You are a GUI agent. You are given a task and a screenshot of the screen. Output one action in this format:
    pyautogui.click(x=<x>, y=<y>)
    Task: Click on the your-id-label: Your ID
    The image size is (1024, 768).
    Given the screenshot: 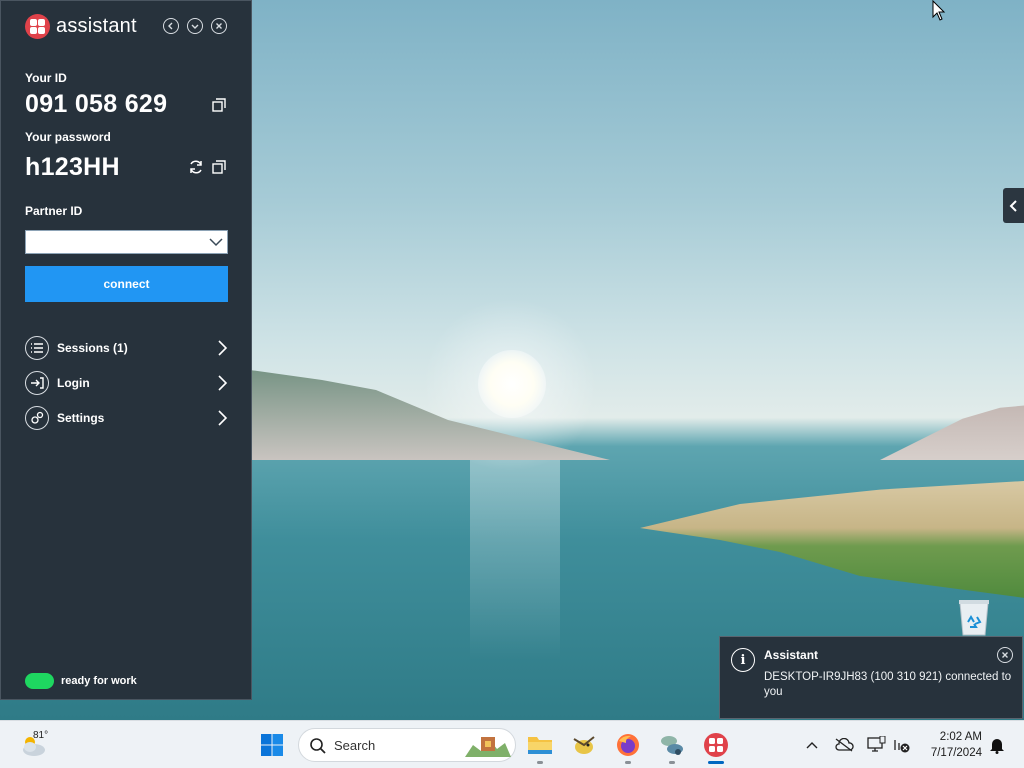 What is the action you would take?
    pyautogui.click(x=46, y=78)
    